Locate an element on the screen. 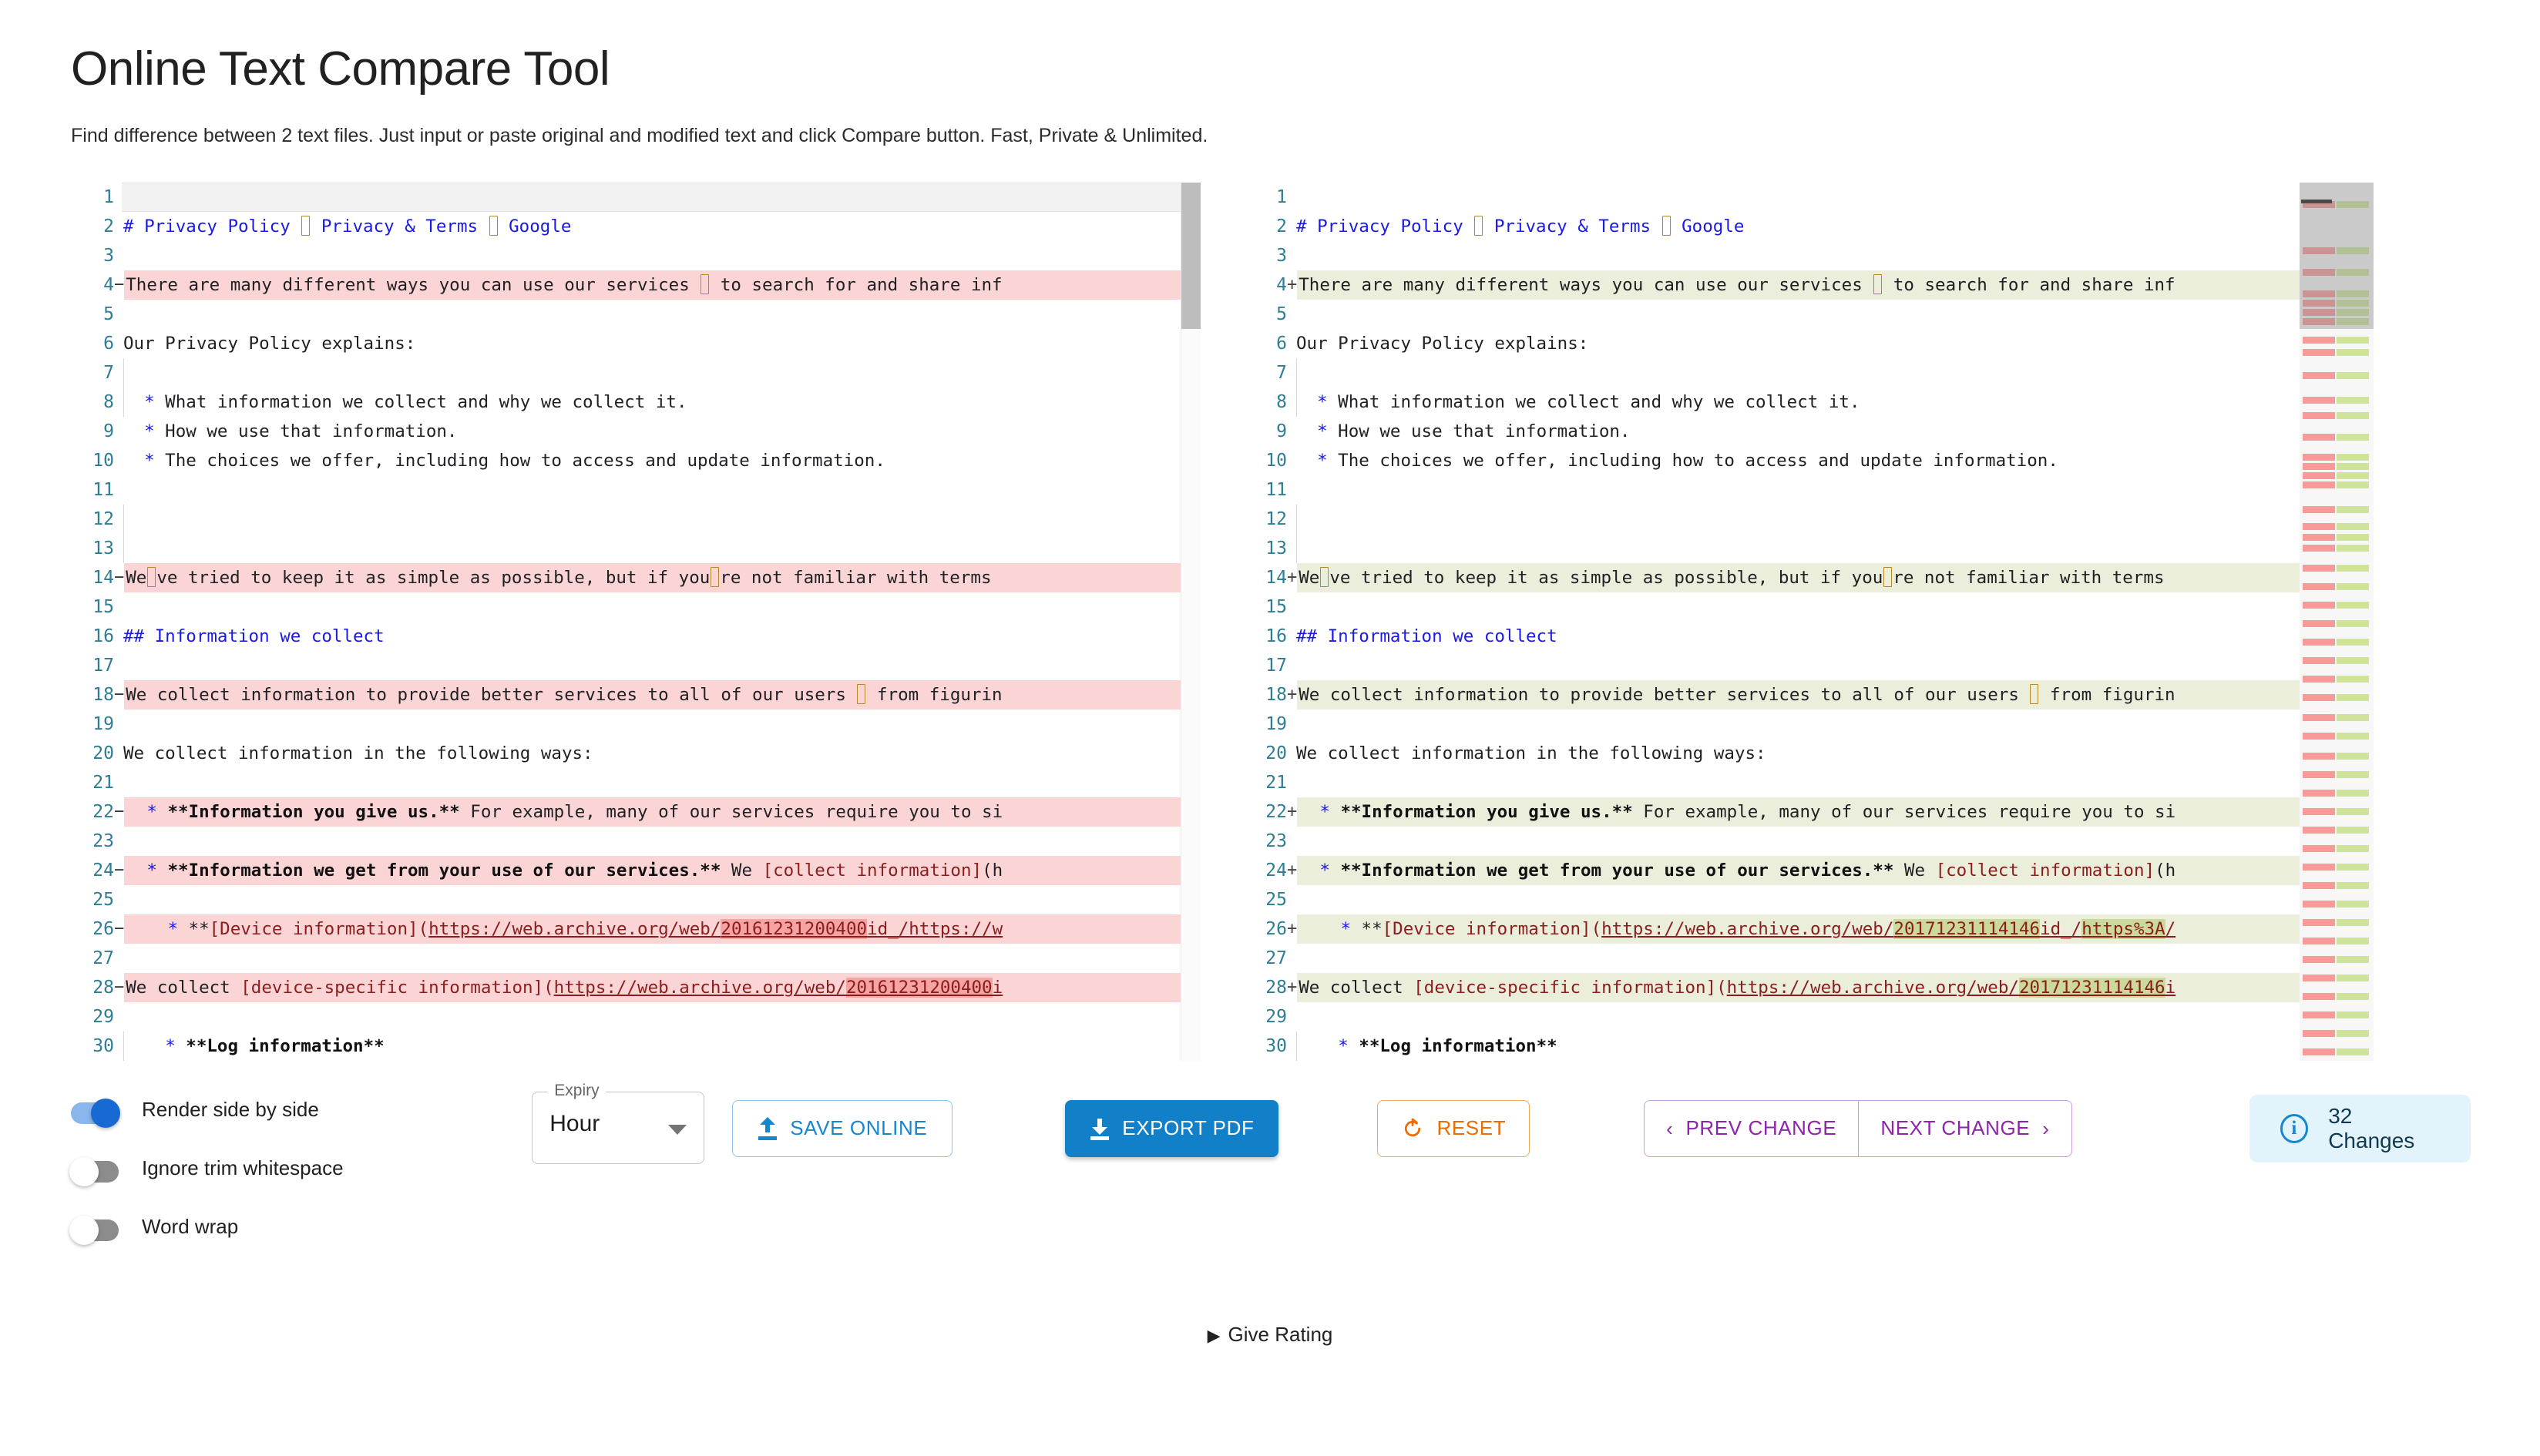 The height and width of the screenshot is (1456, 2540). switch-word-wrap is located at coordinates (96, 1230).